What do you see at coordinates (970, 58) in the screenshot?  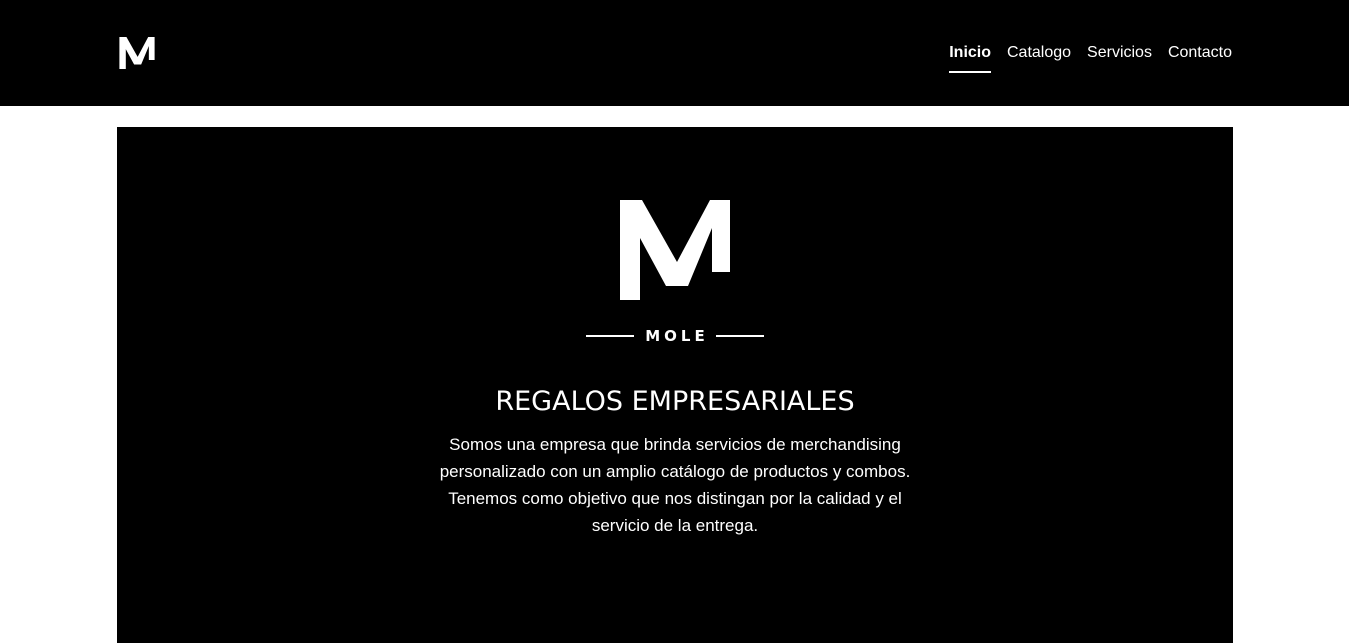 I see `nav-link-inicio: Inicio` at bounding box center [970, 58].